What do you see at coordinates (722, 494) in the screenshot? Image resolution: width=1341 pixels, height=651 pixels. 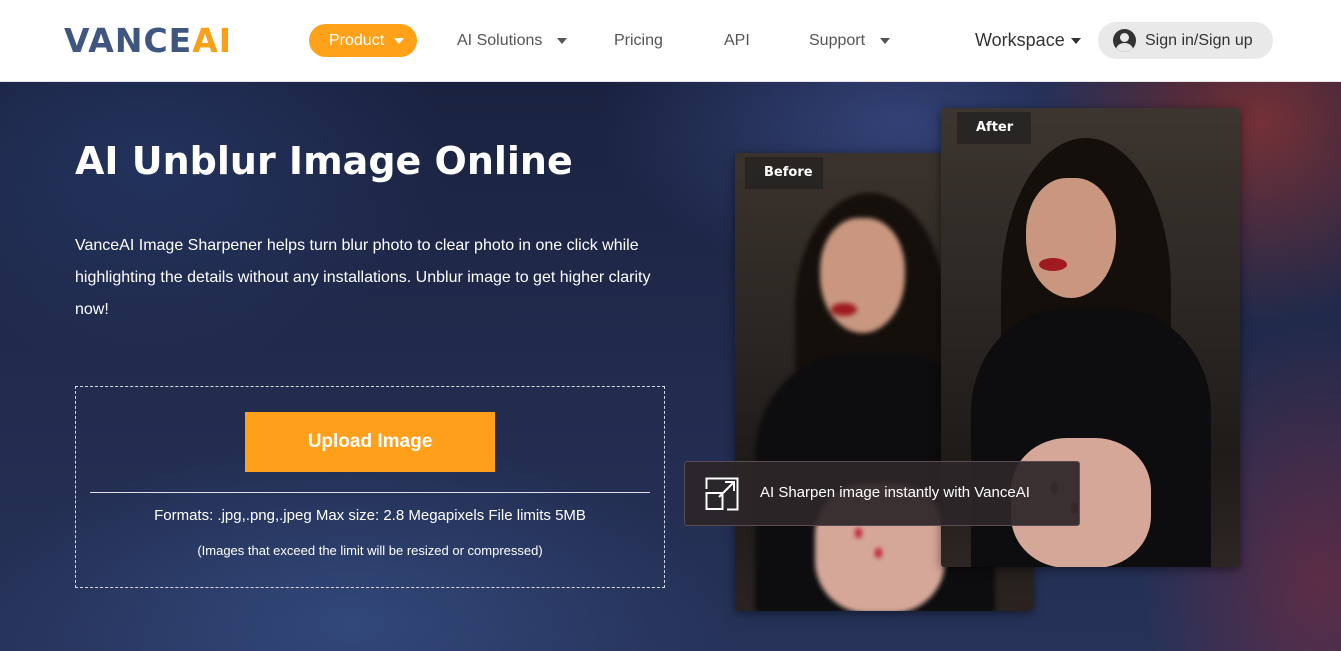 I see `expand-icon` at bounding box center [722, 494].